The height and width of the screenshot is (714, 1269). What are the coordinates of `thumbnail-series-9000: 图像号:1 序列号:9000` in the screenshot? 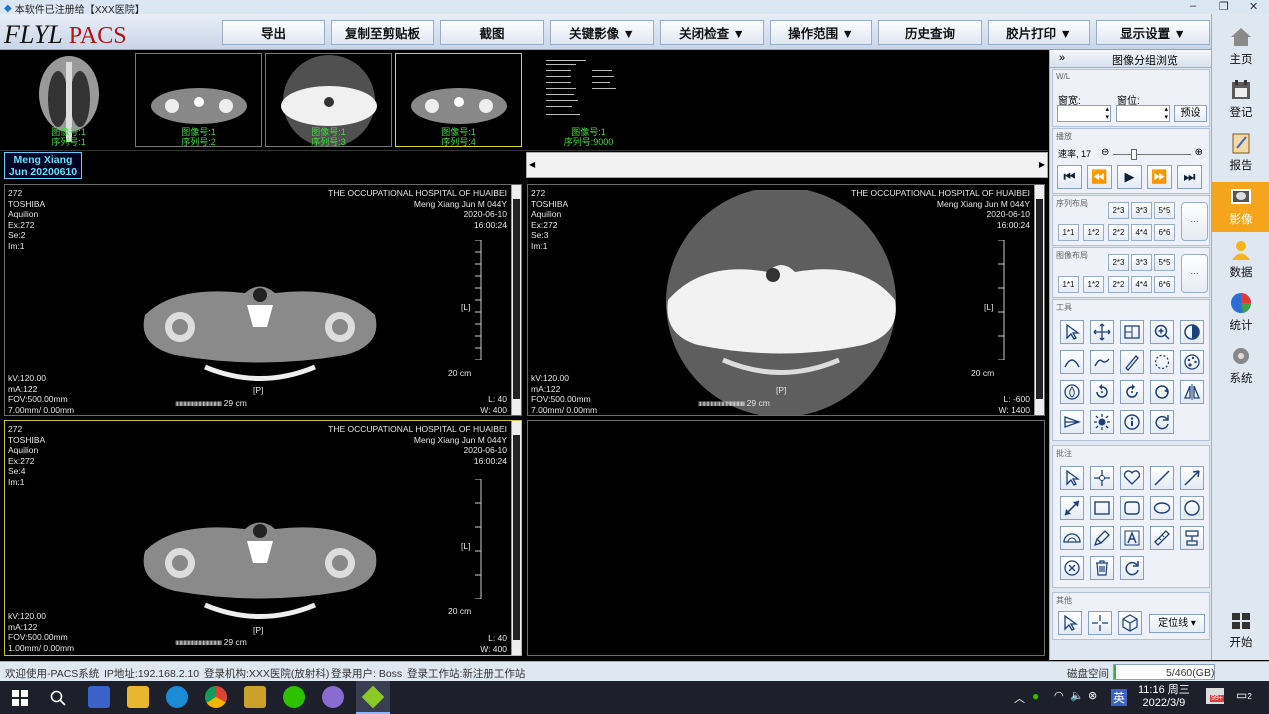 It's located at (588, 100).